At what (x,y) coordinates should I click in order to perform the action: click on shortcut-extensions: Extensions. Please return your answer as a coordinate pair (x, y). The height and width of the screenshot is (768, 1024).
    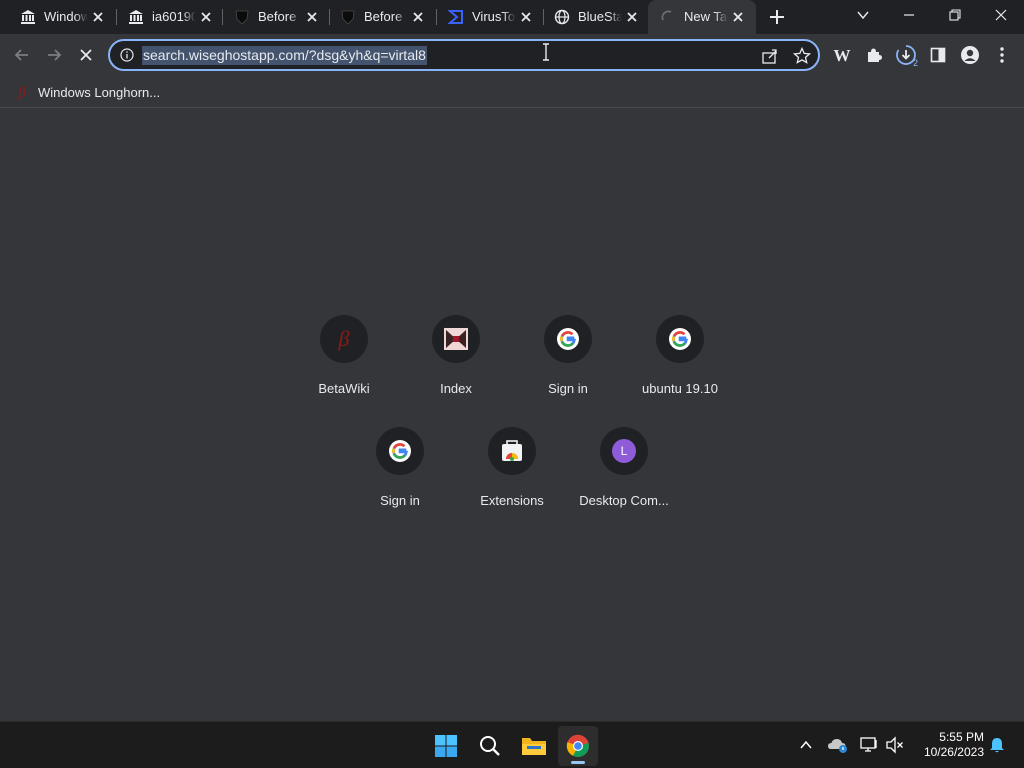
    Looking at the image, I should click on (512, 477).